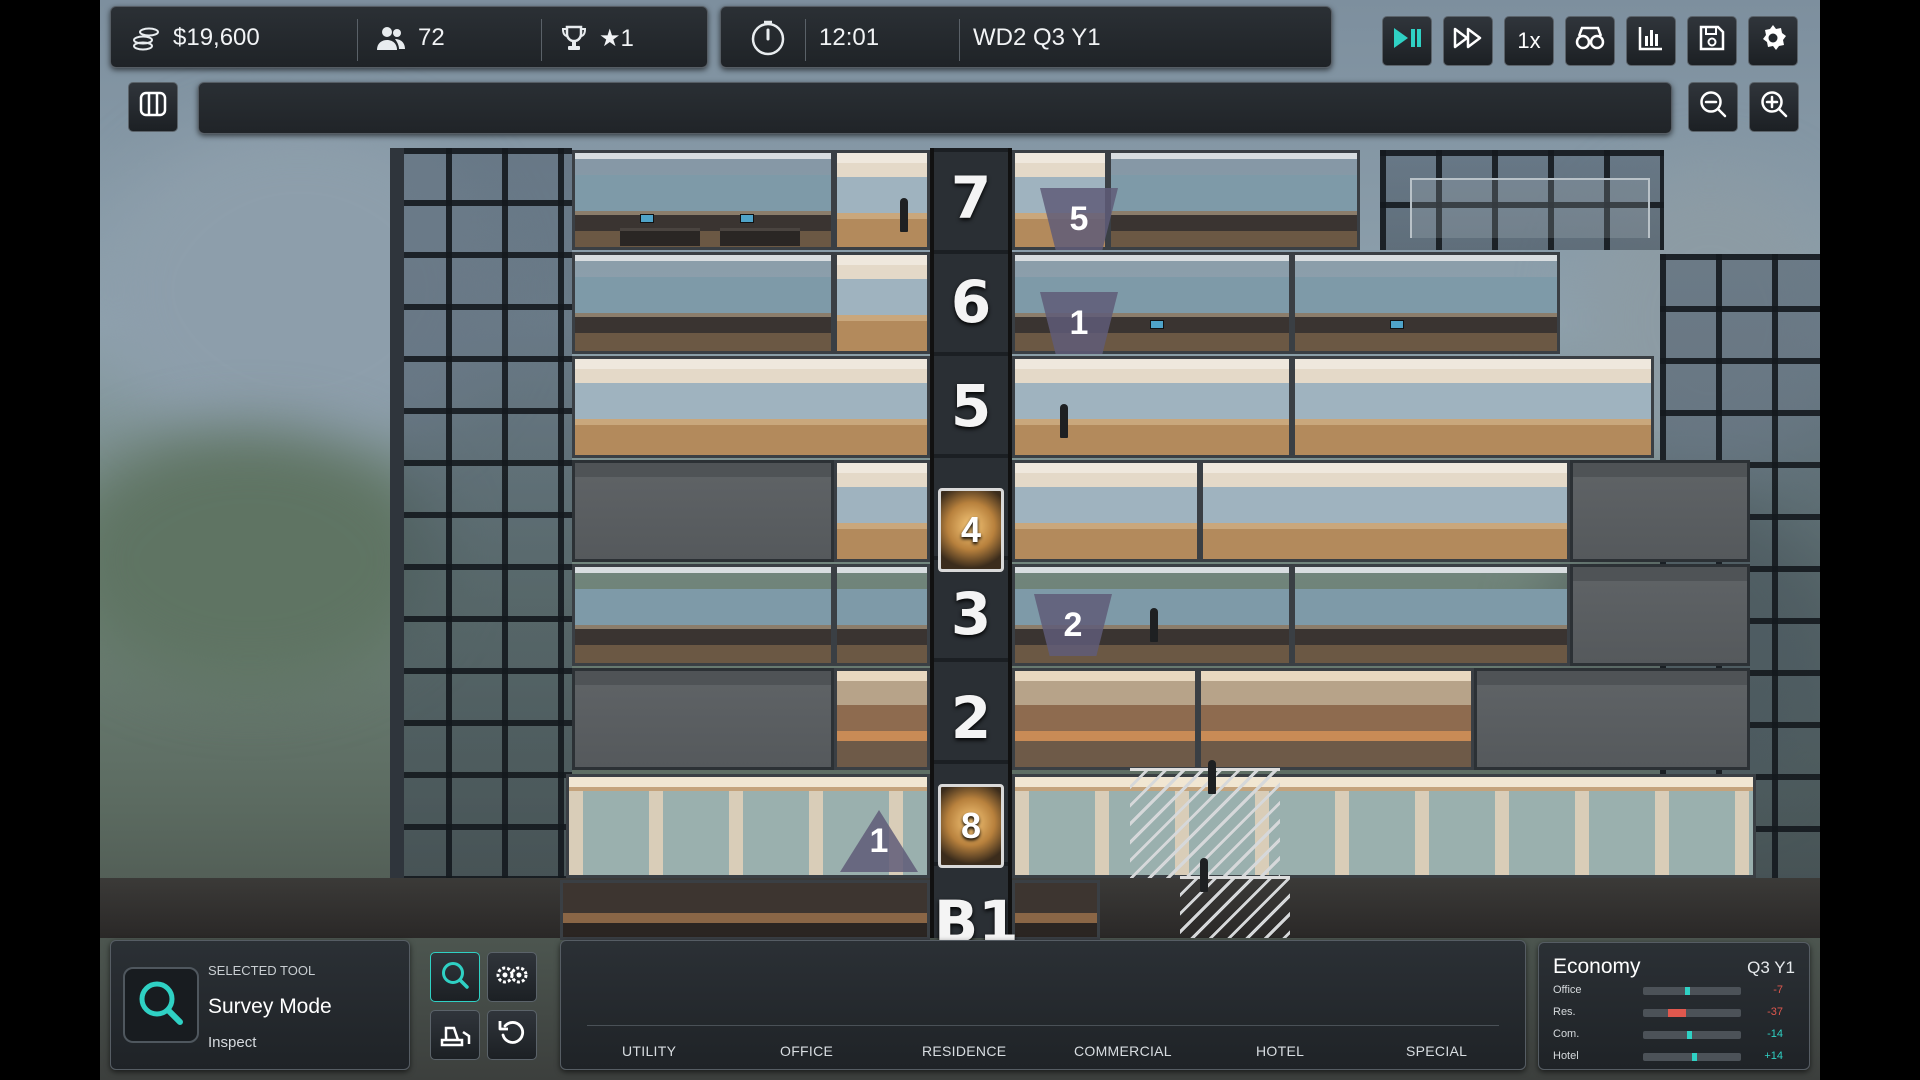 Image resolution: width=1920 pixels, height=1080 pixels. I want to click on residence-4-loft, so click(1385, 511).